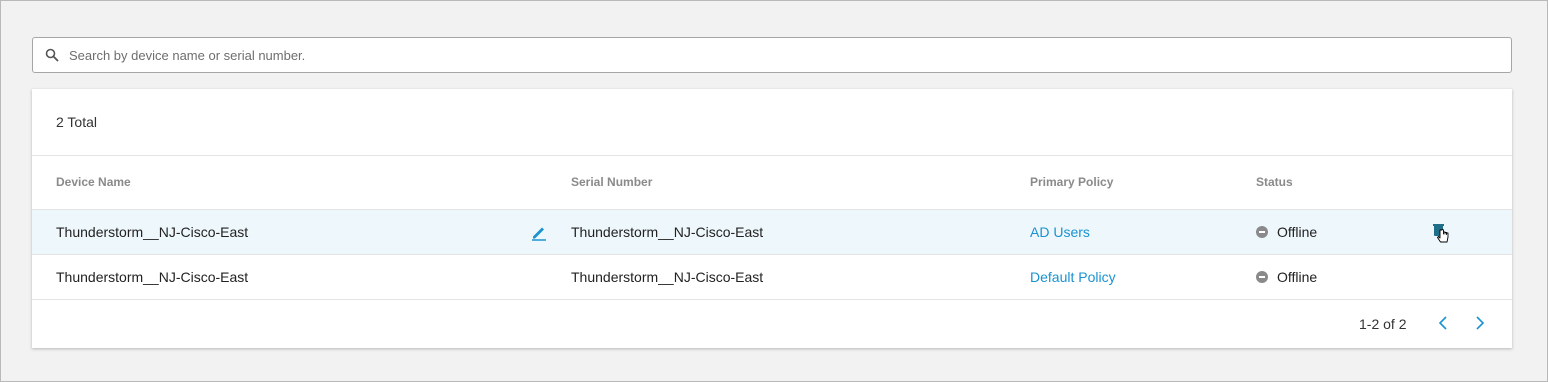 This screenshot has height=382, width=1548. I want to click on search-bar, so click(772, 55).